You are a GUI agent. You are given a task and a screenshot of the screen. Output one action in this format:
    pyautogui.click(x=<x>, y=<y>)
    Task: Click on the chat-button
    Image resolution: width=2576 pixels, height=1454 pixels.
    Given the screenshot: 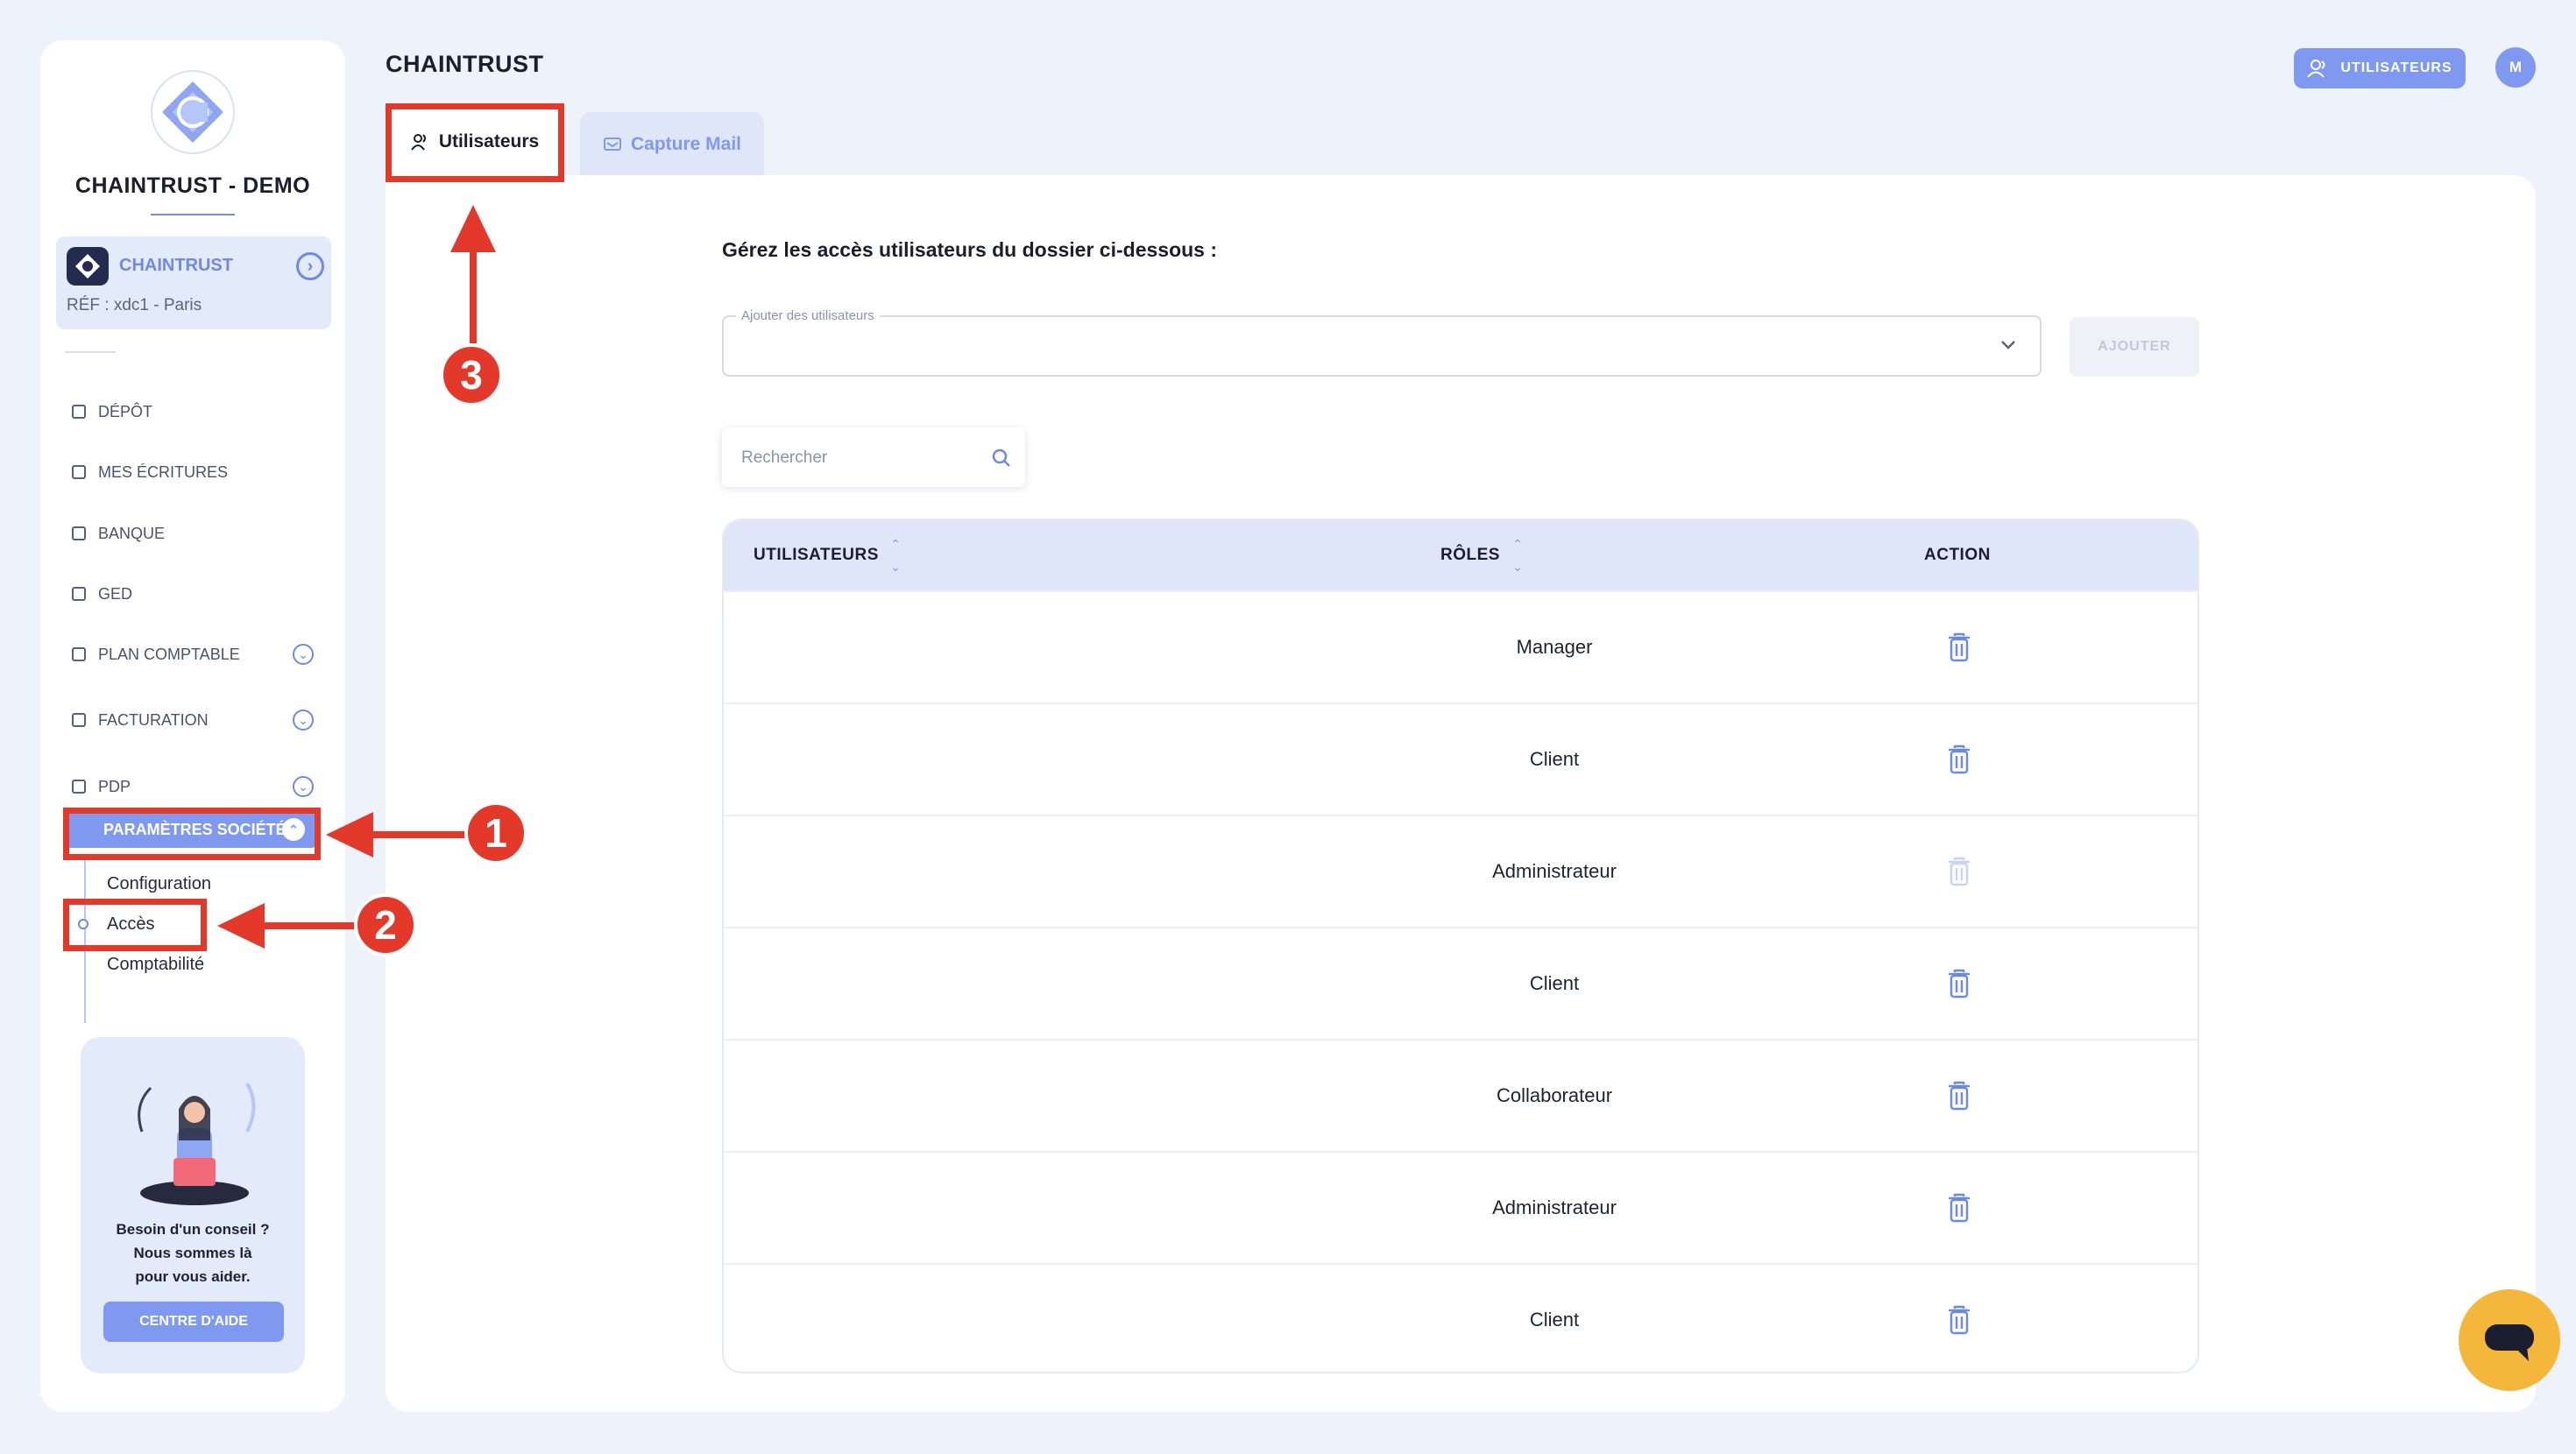 What is the action you would take?
    pyautogui.click(x=2509, y=1340)
    